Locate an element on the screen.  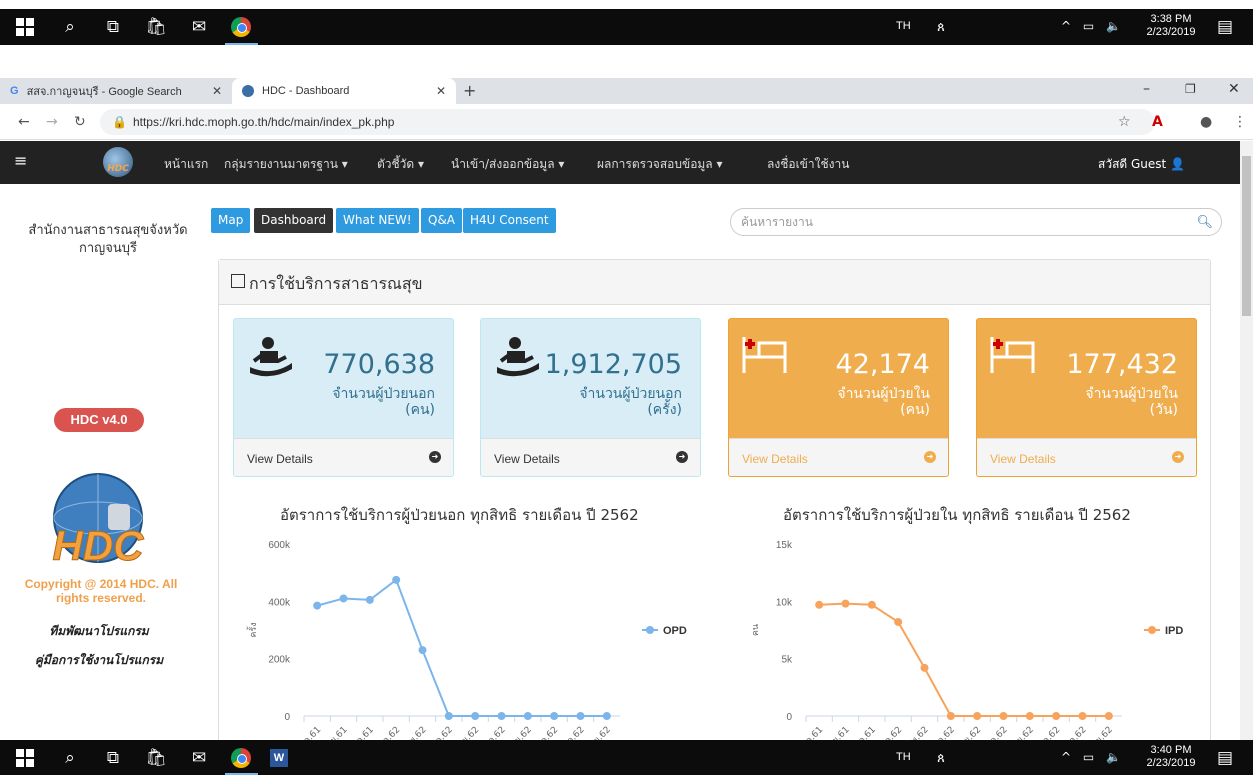
reload-button: ↻ is located at coordinates (80, 122).